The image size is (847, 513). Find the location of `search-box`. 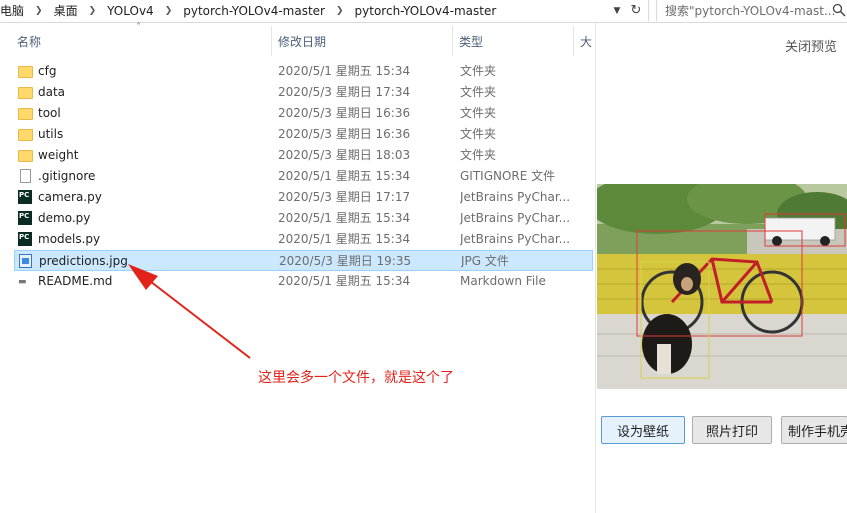

search-box is located at coordinates (751, 10).